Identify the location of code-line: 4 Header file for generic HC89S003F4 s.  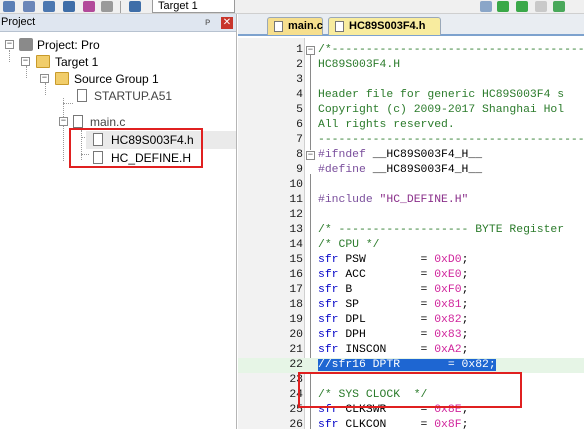
(411, 95).